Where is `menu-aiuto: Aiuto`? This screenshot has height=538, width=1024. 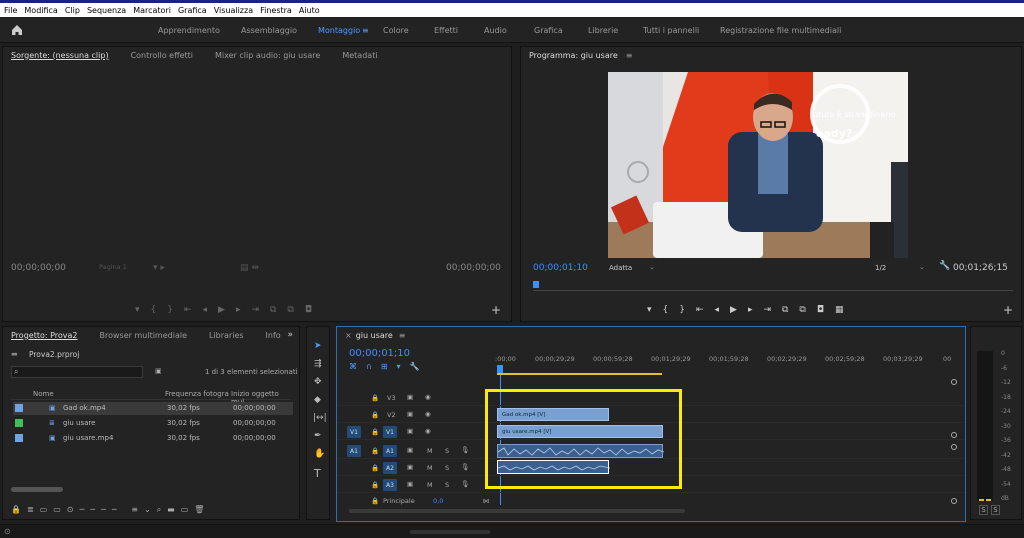 menu-aiuto: Aiuto is located at coordinates (309, 10).